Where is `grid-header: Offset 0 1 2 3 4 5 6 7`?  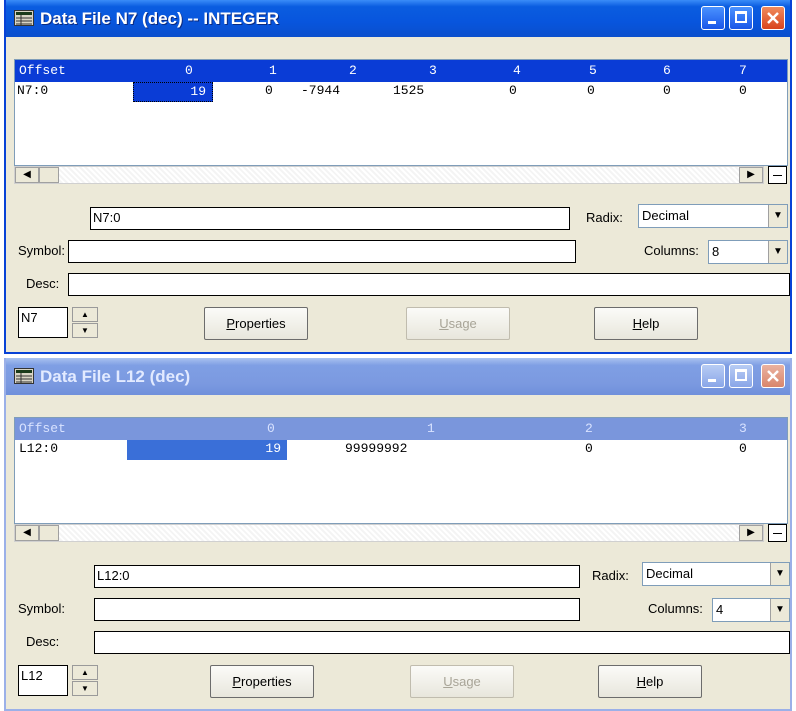 grid-header: Offset 0 1 2 3 4 5 6 7 is located at coordinates (401, 71).